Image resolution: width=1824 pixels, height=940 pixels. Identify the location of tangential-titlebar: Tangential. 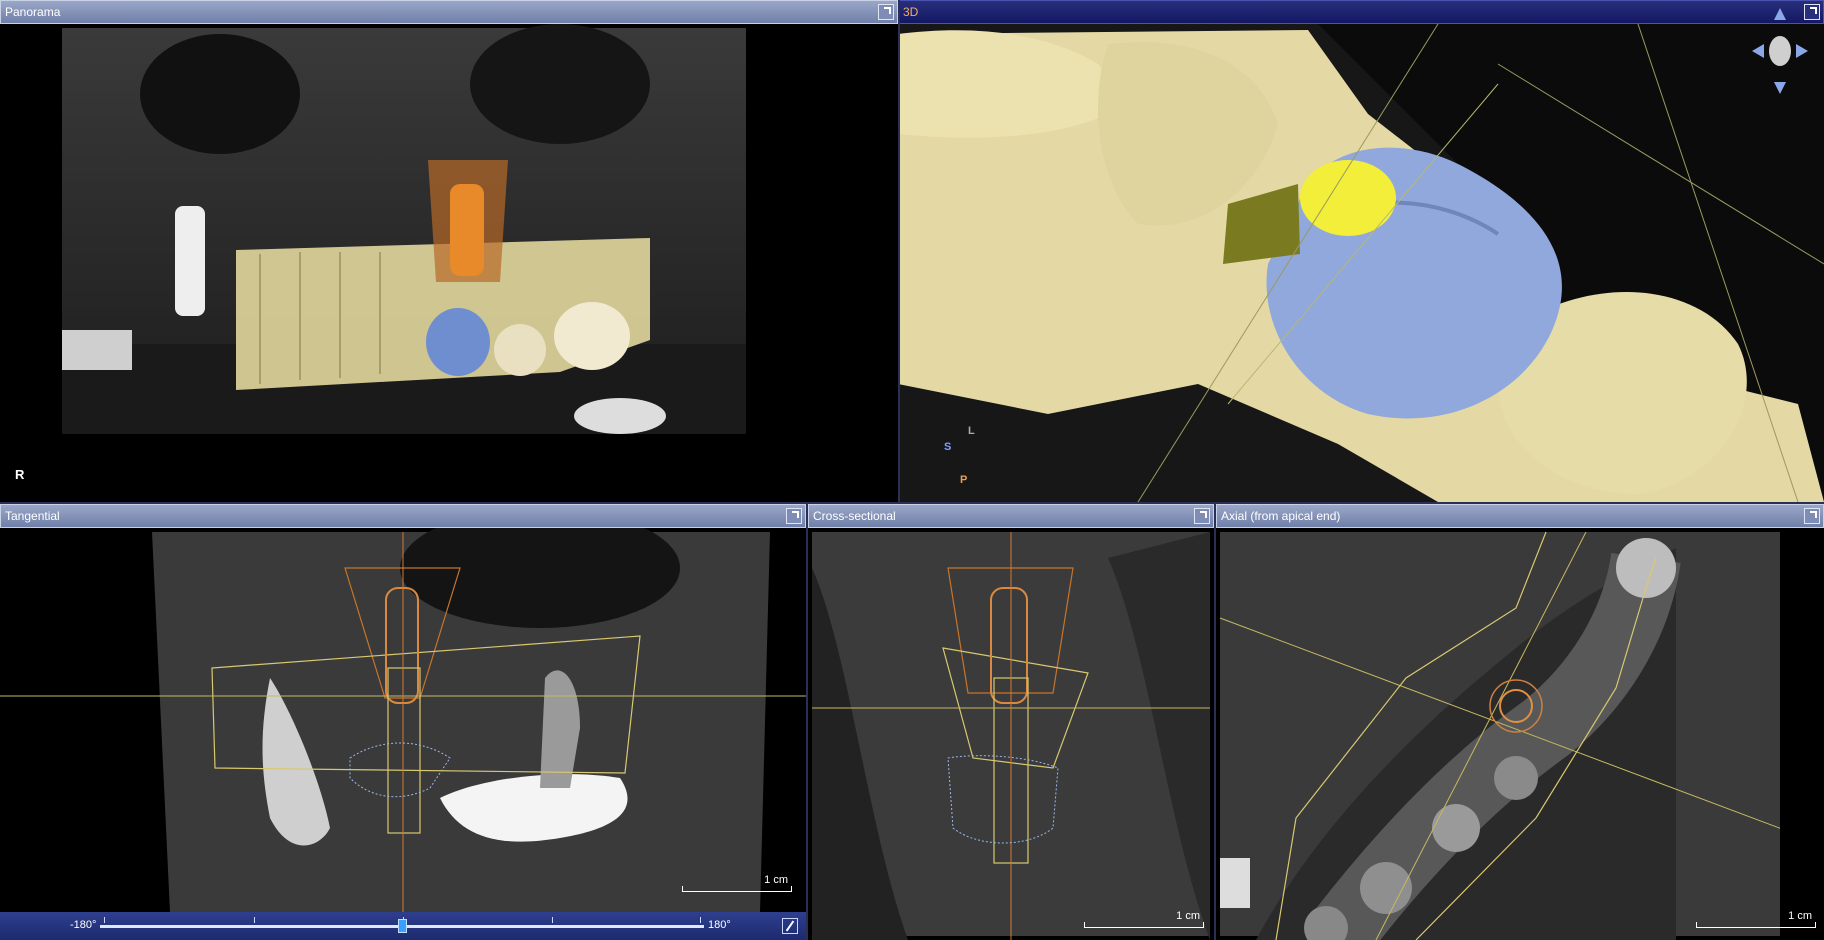
(403, 516).